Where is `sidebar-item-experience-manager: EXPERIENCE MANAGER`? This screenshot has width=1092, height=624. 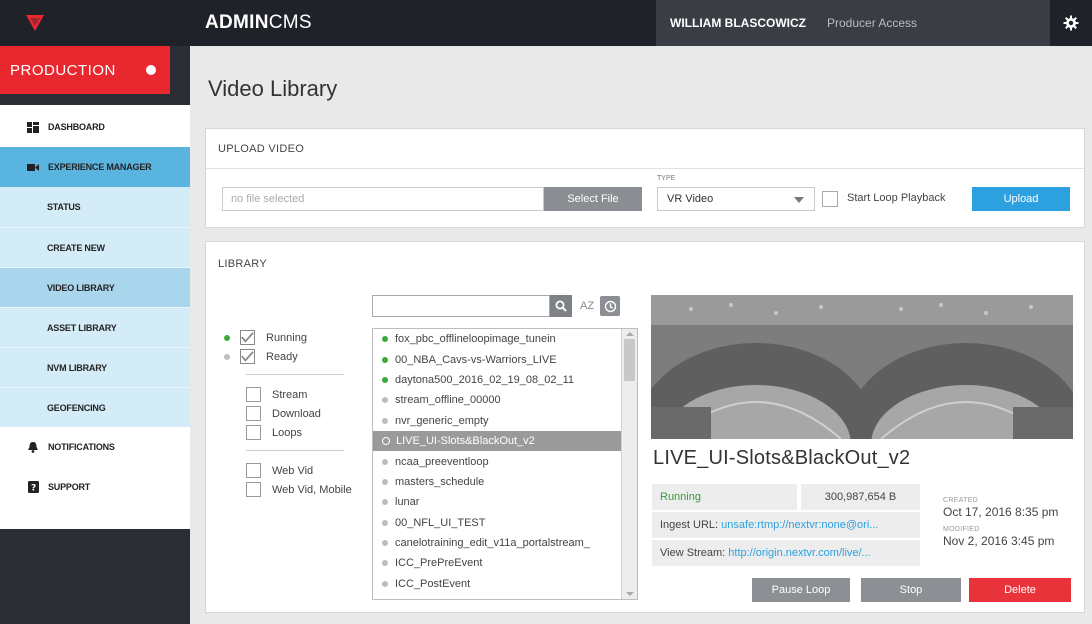
sidebar-item-experience-manager: EXPERIENCE MANAGER is located at coordinates (95, 167).